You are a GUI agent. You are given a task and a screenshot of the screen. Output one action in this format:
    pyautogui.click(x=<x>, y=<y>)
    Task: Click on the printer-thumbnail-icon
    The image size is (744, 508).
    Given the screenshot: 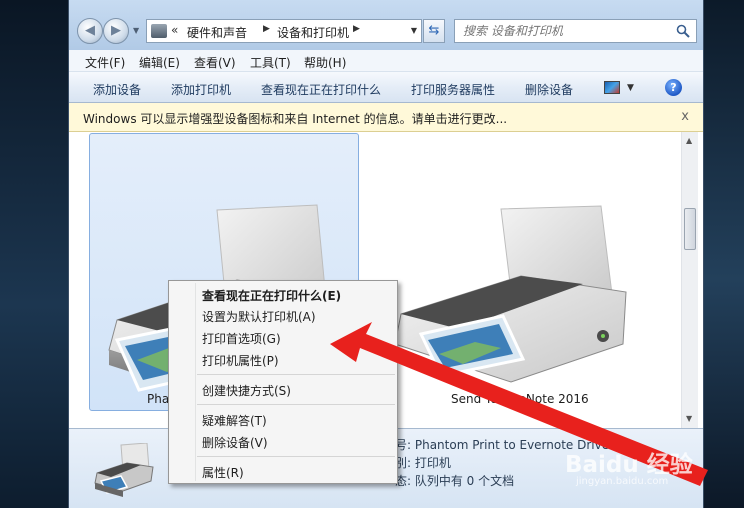 What is the action you would take?
    pyautogui.click(x=124, y=470)
    